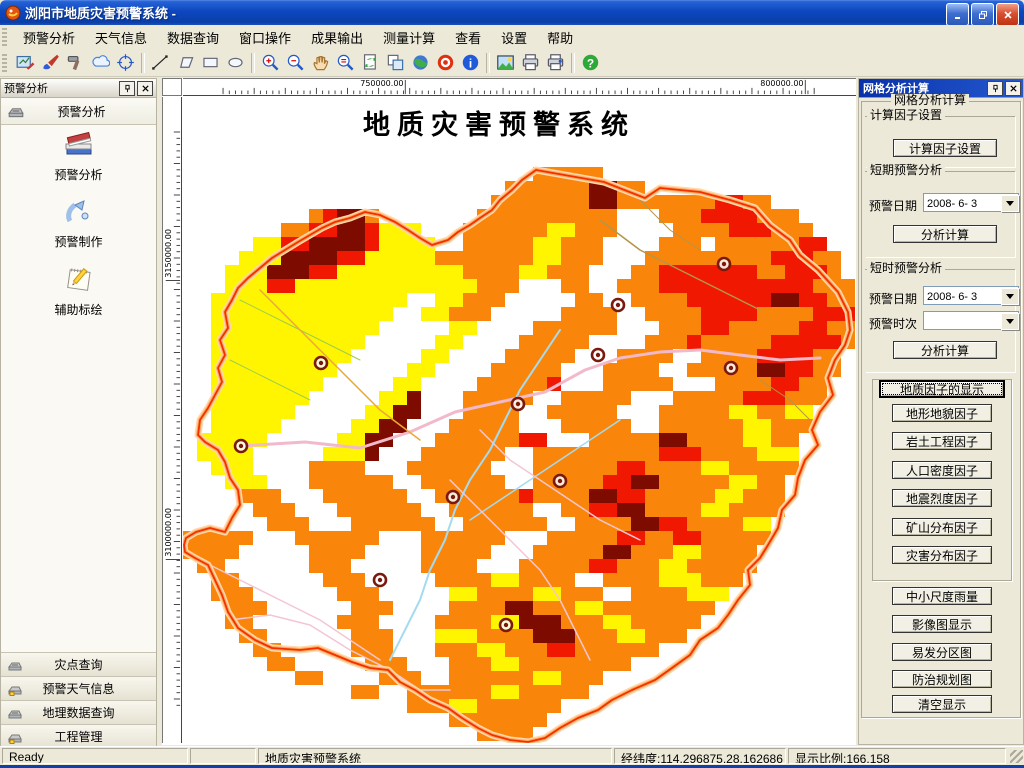 This screenshot has height=768, width=1024. Describe the element at coordinates (514, 37) in the screenshot. I see `menu-settings: 设置` at that location.